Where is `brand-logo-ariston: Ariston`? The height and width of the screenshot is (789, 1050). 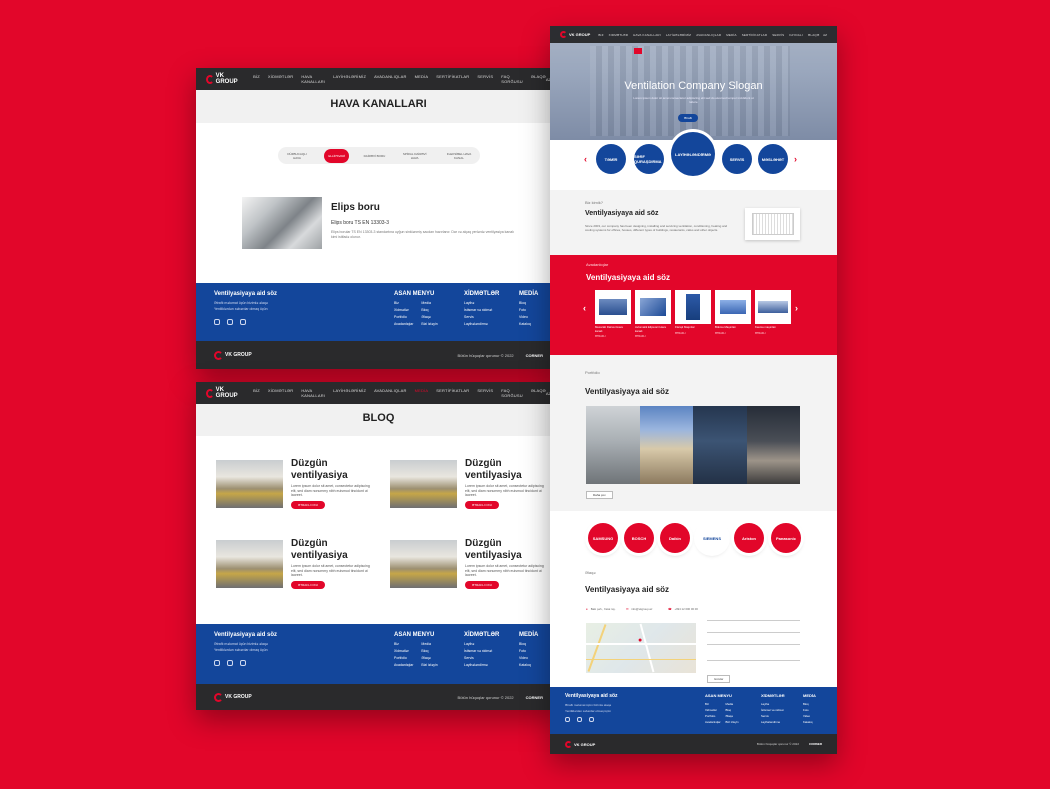 brand-logo-ariston: Ariston is located at coordinates (749, 538).